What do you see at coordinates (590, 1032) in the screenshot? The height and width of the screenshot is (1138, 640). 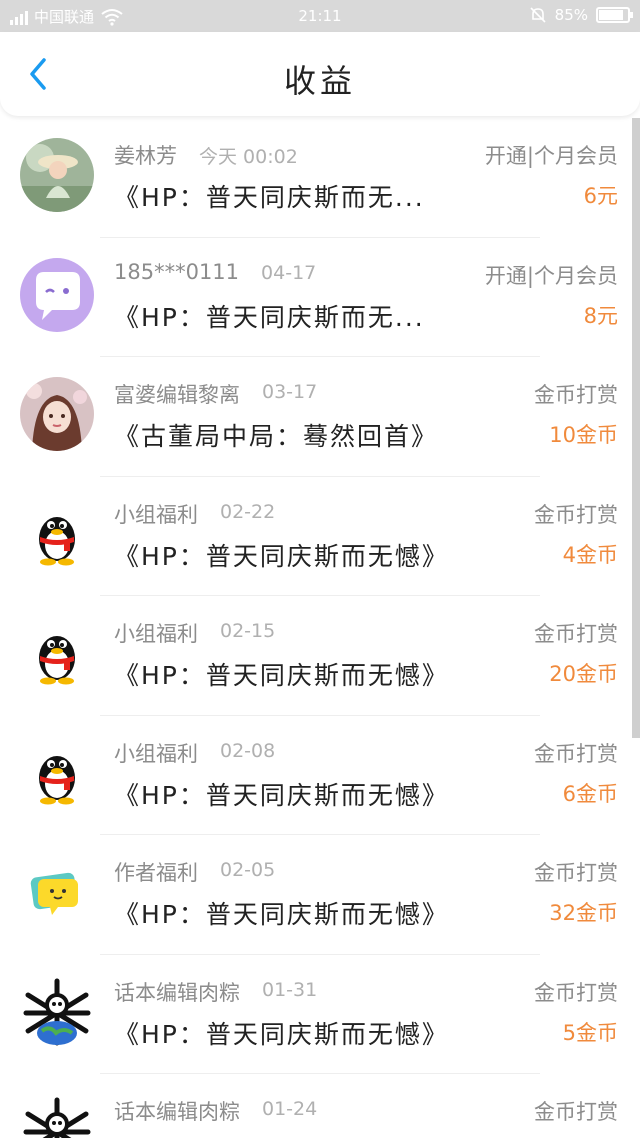 I see `income-amount: 5金币` at bounding box center [590, 1032].